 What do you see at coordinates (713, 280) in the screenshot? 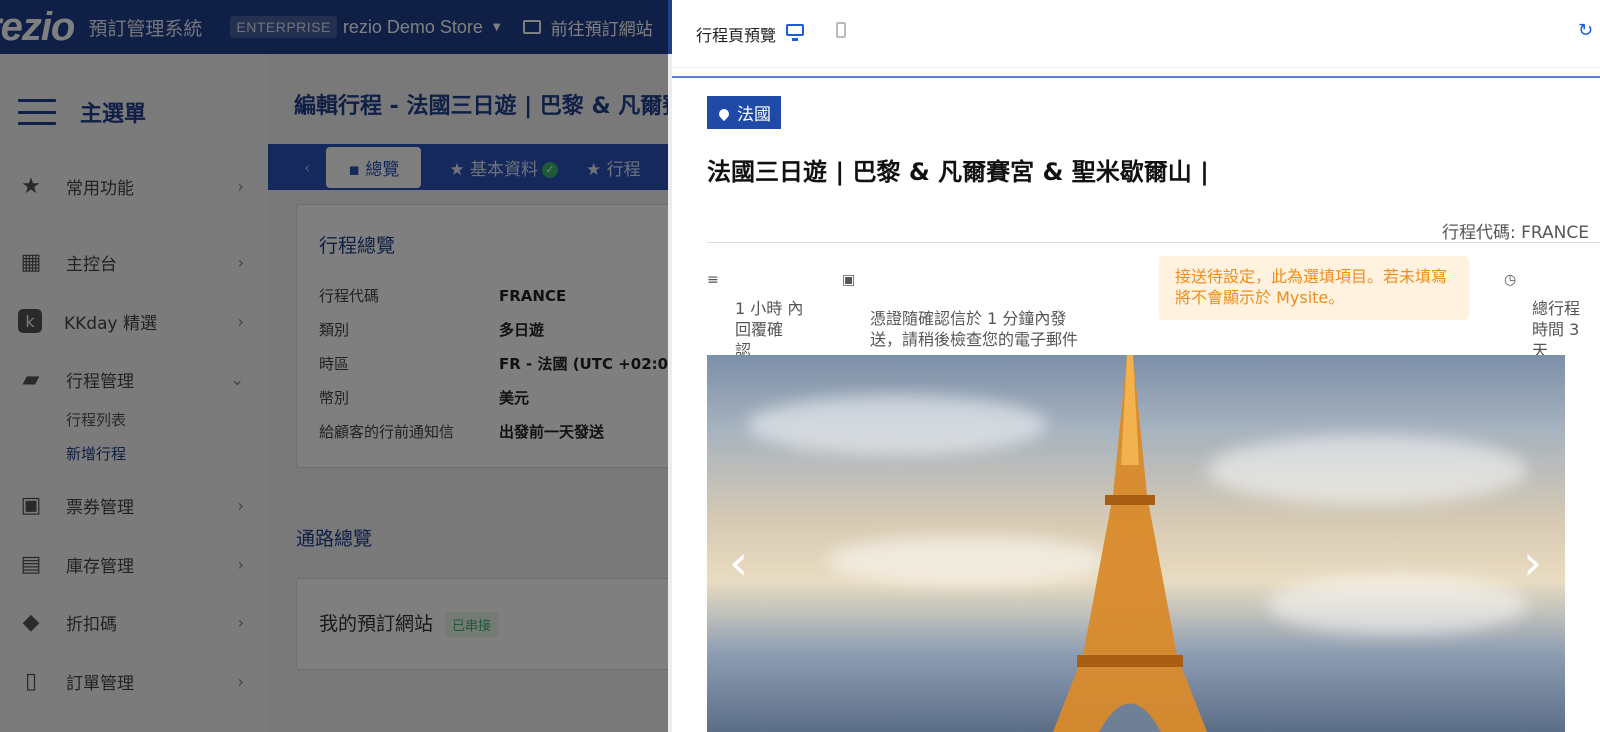
I see `list-icon: ≡` at bounding box center [713, 280].